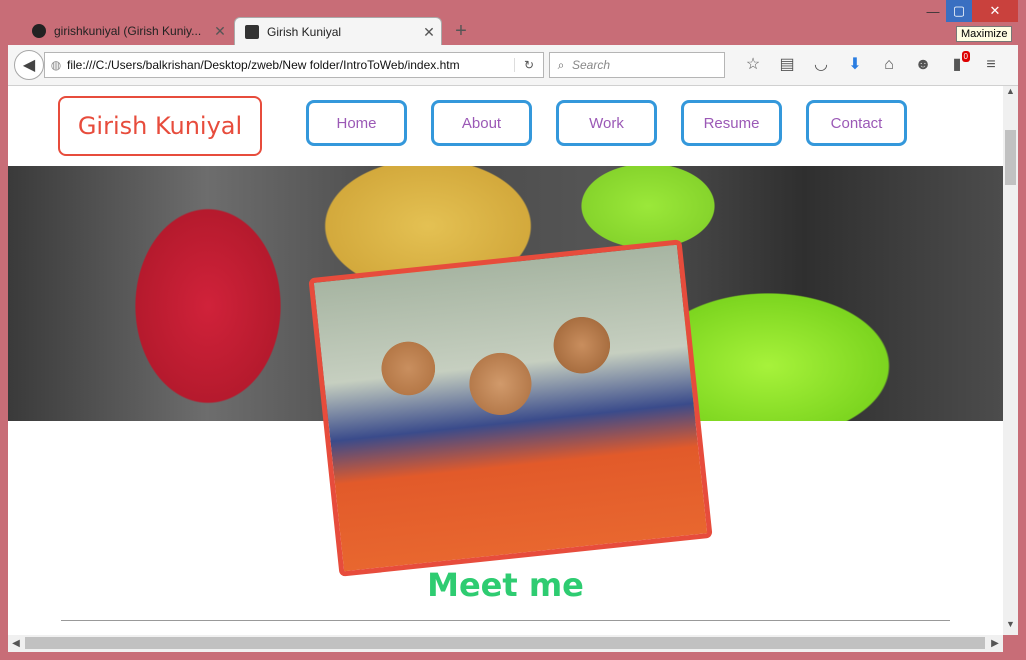 The image size is (1026, 660). I want to click on bookmark-star-icon: ☆, so click(753, 65).